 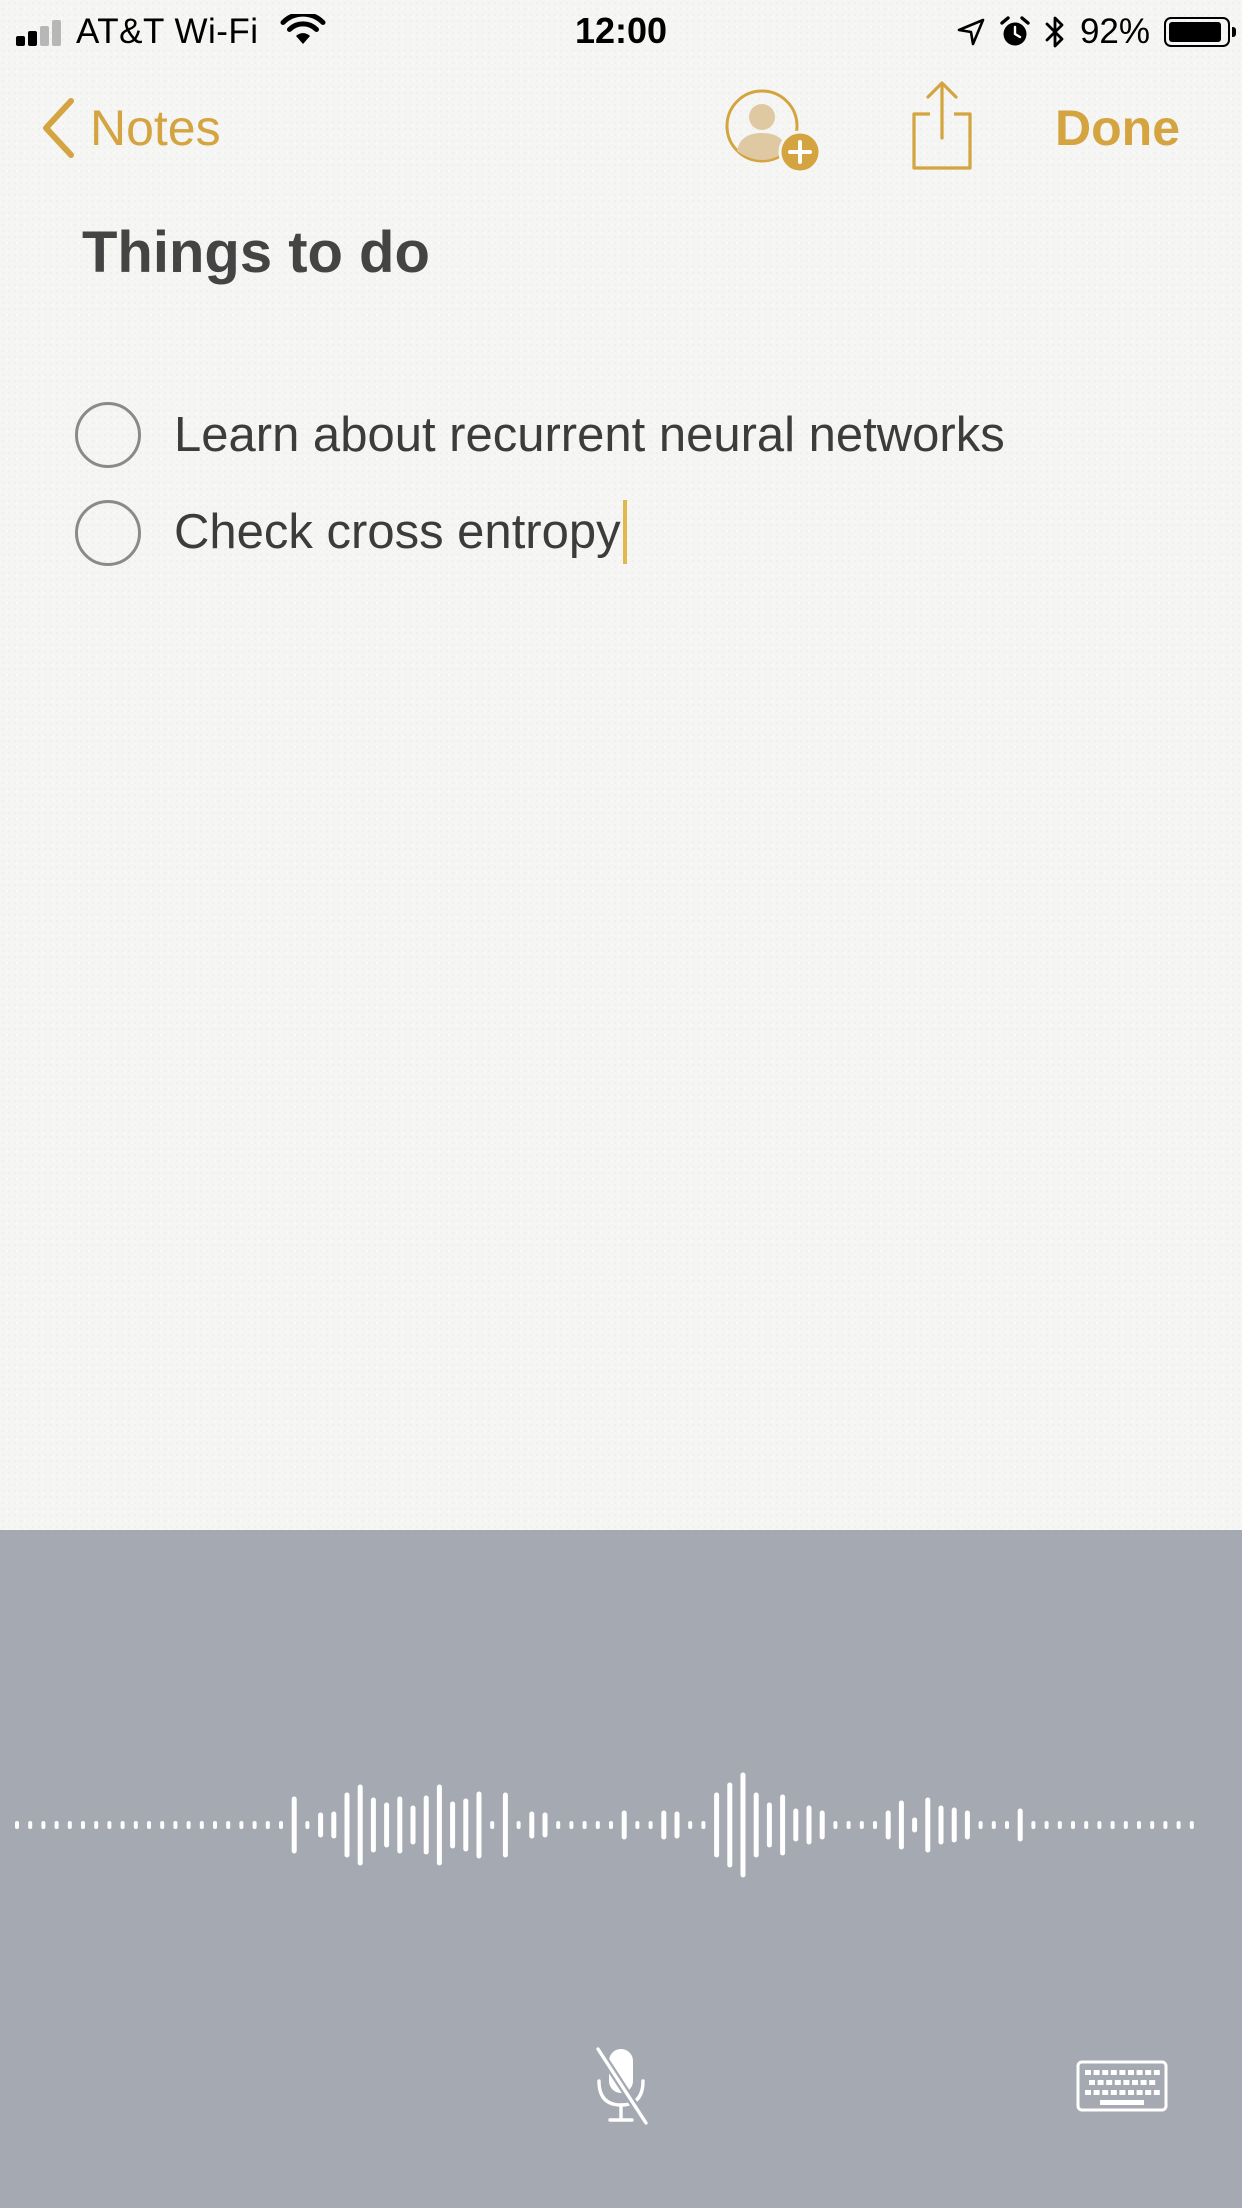 I want to click on status-right-group: 92%, so click(x=1096, y=32).